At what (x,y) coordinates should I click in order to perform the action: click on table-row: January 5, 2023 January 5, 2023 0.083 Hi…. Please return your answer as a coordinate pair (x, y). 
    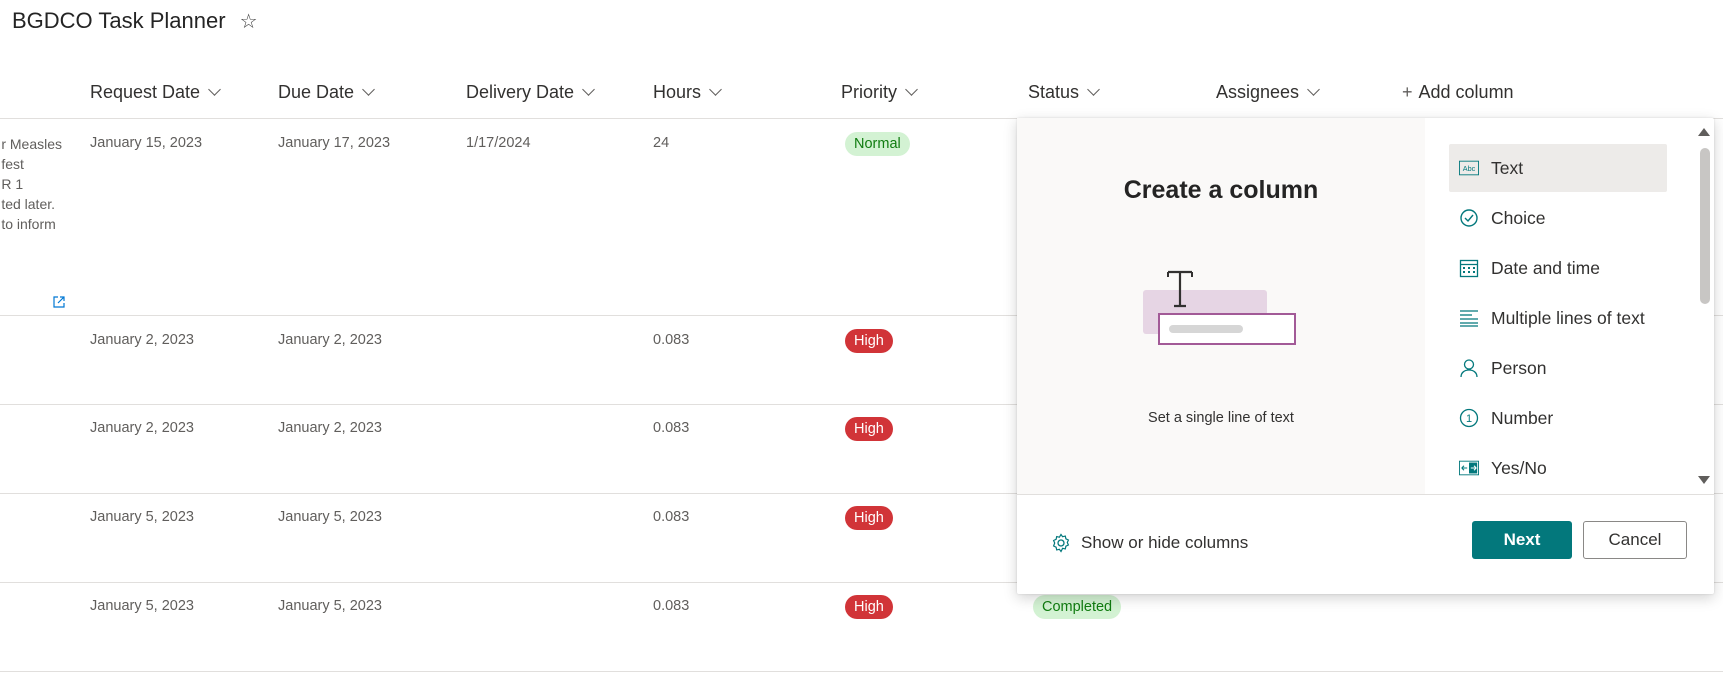
    Looking at the image, I should click on (861, 627).